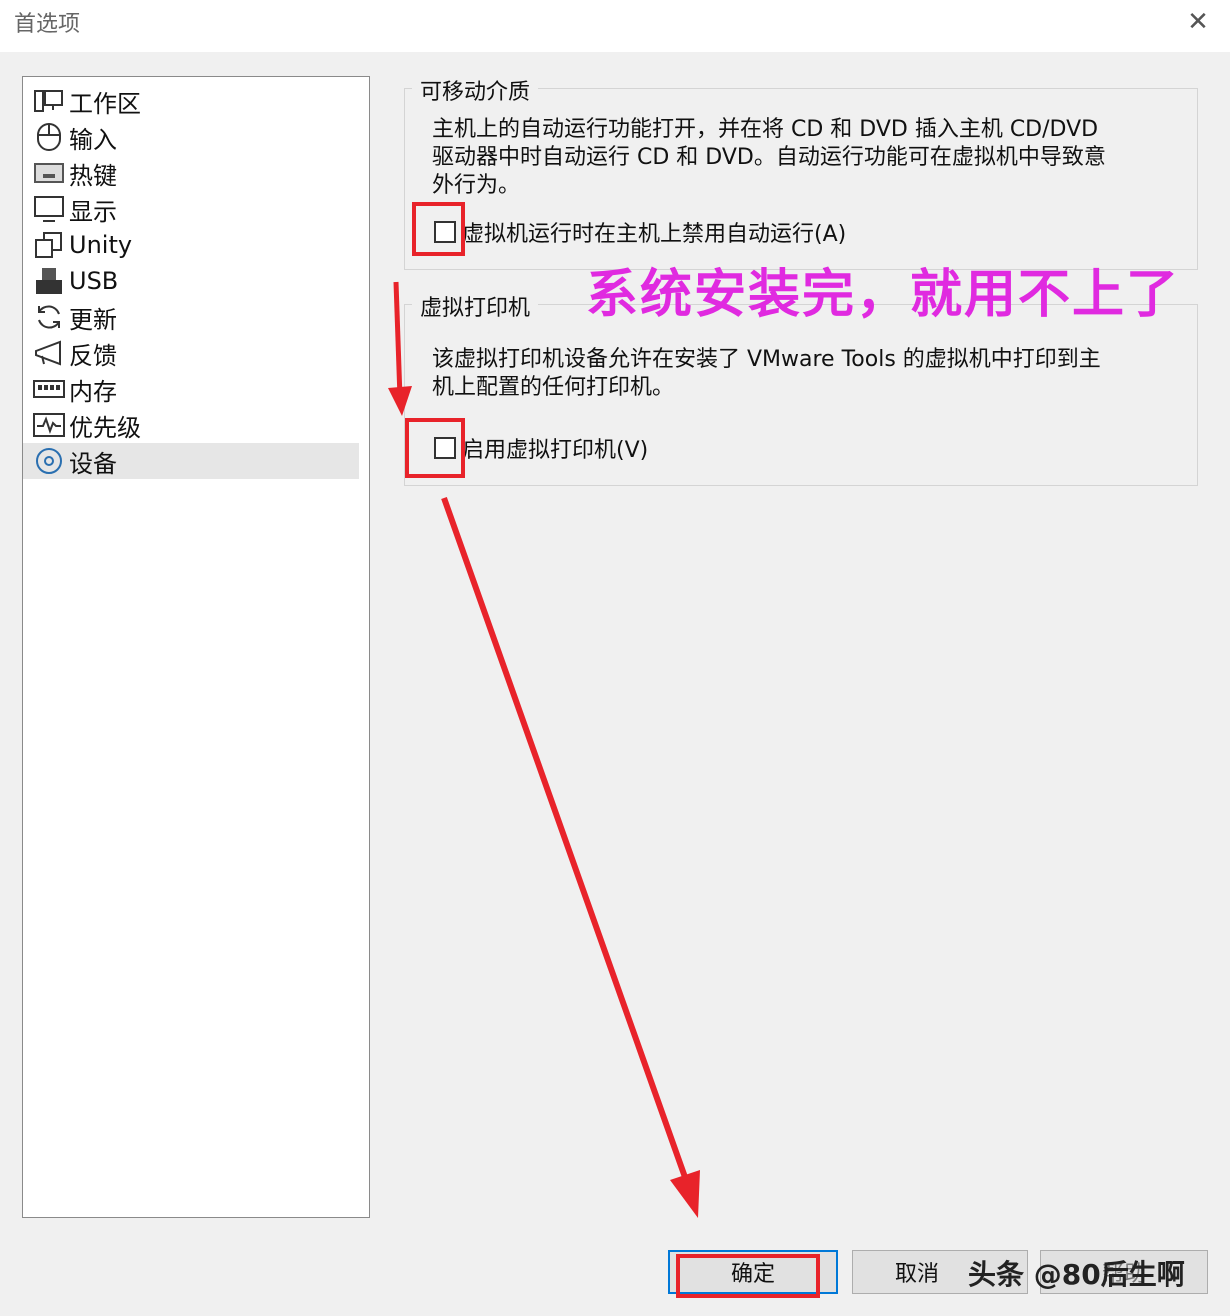  What do you see at coordinates (93, 139) in the screenshot?
I see `nav-item-label: 输入` at bounding box center [93, 139].